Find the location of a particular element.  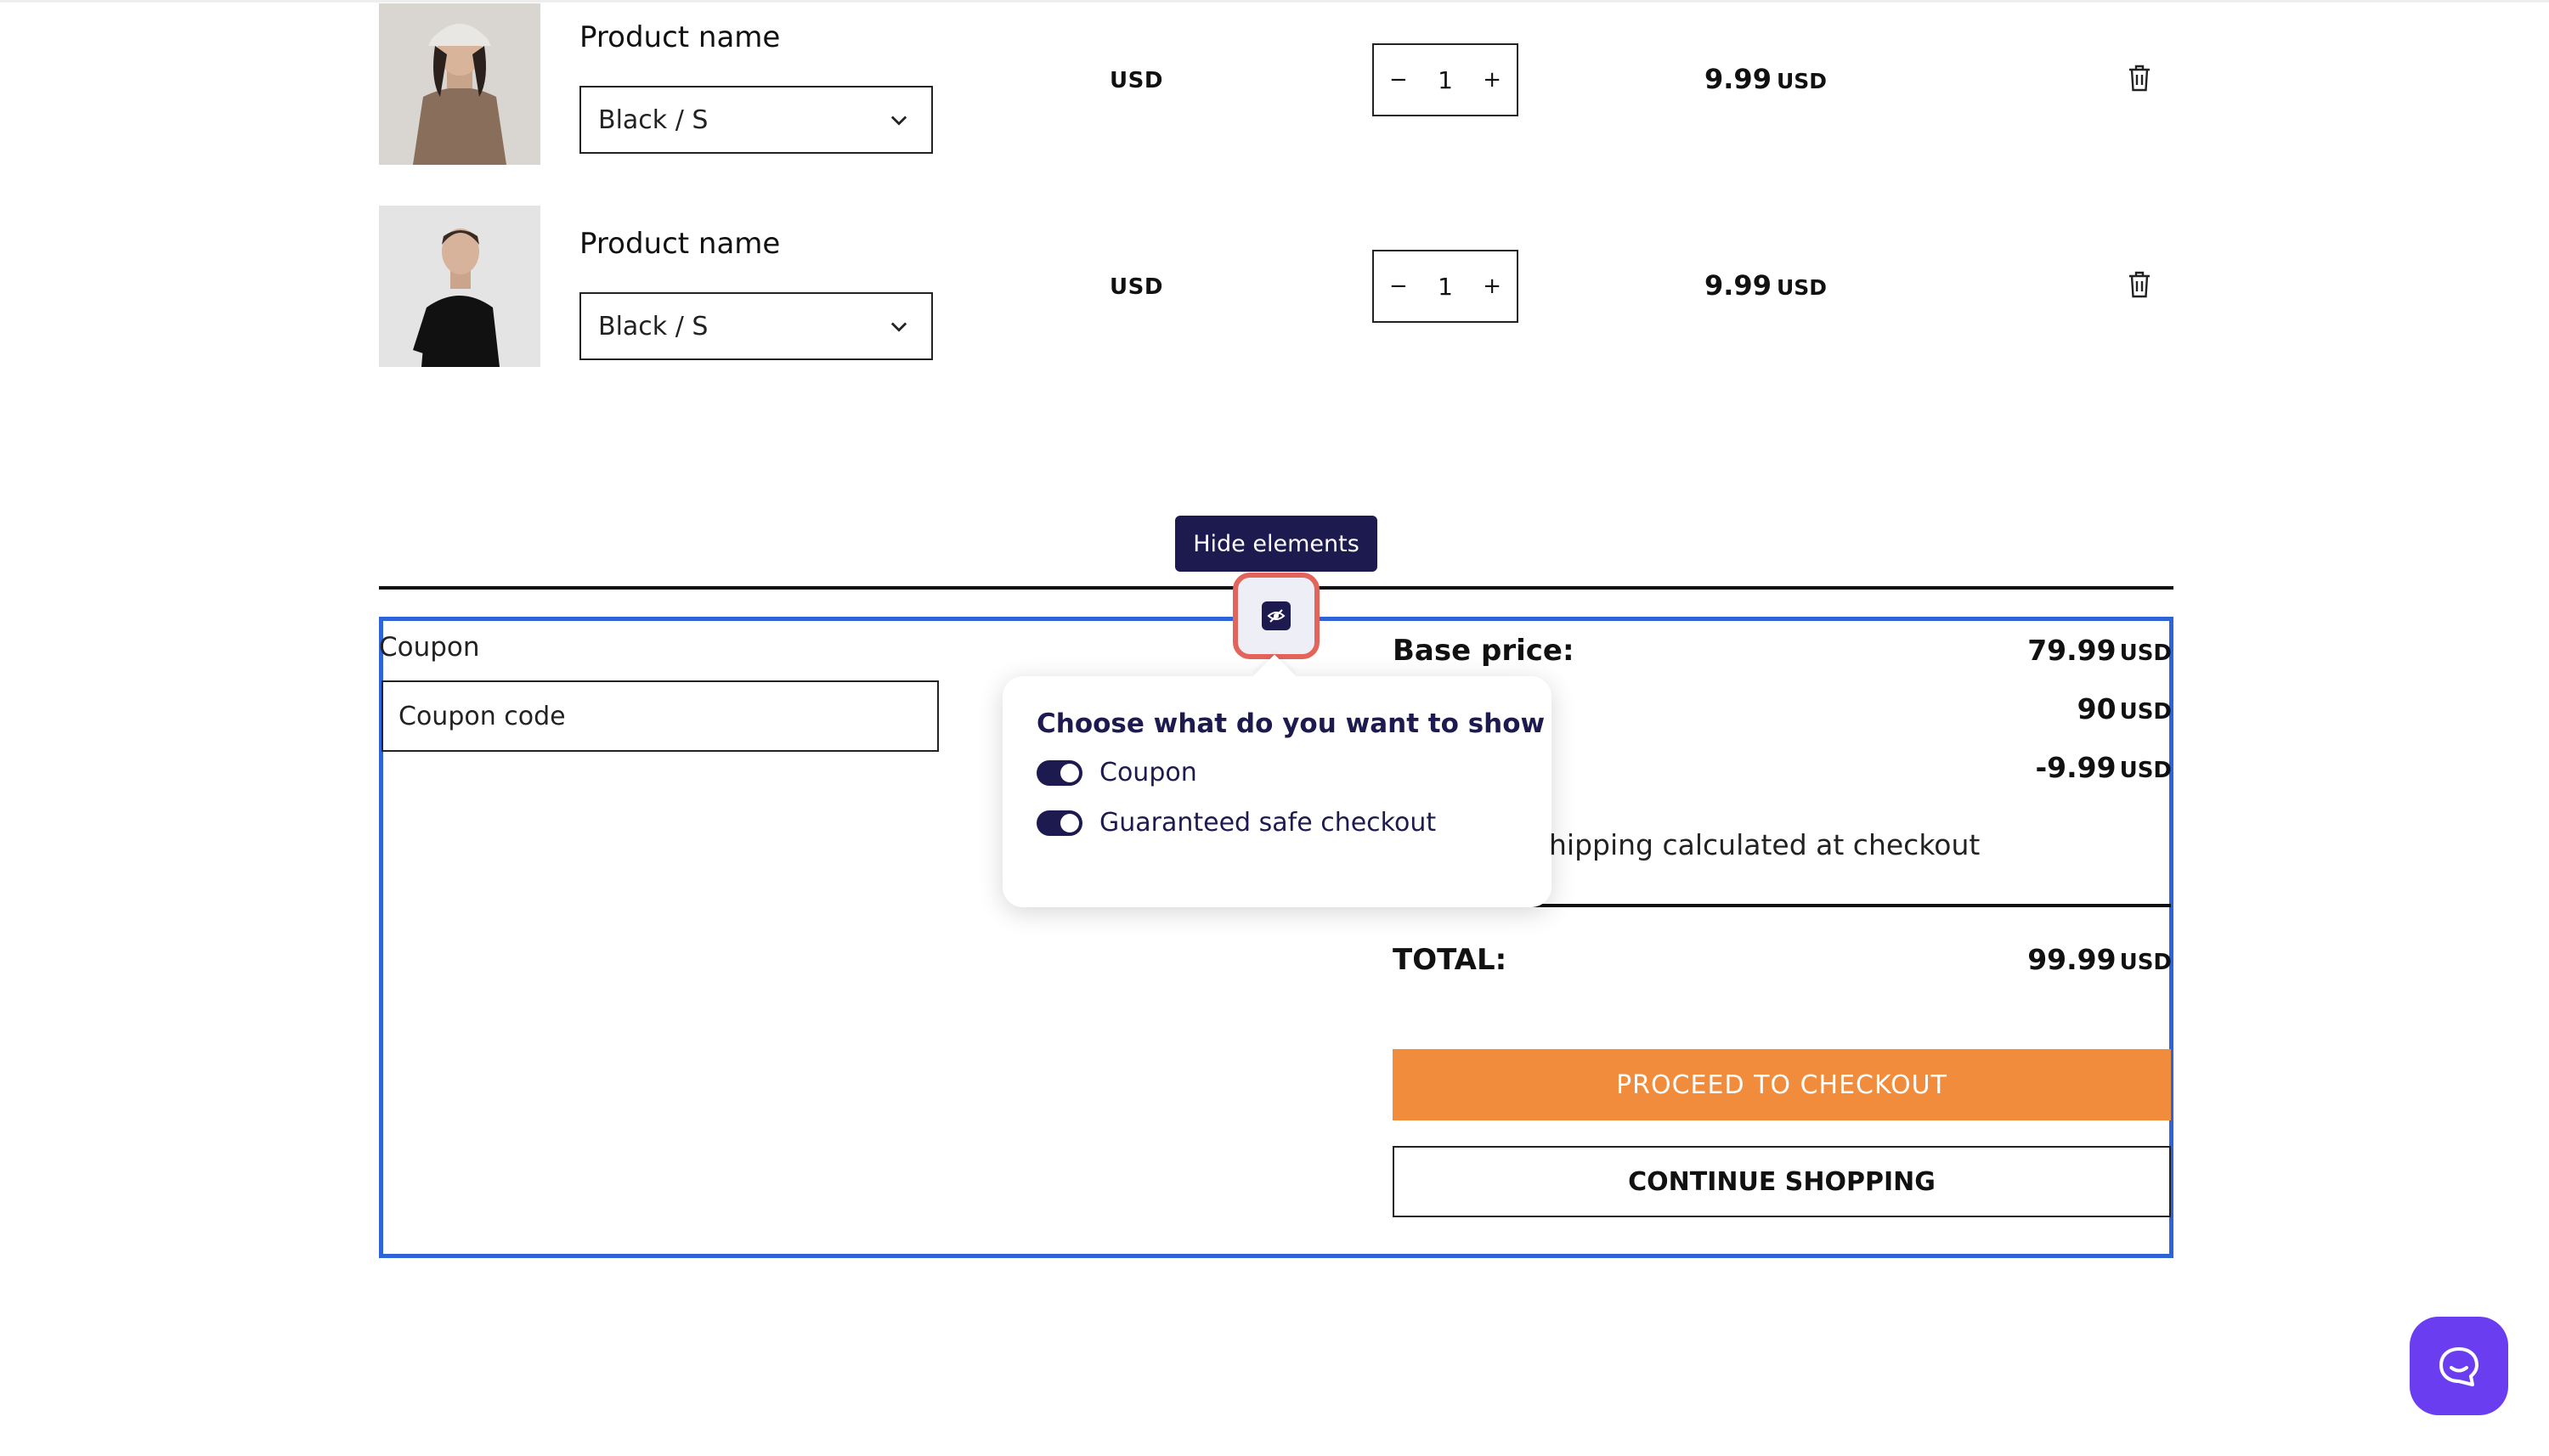

base-price-value: 79.99 USD is located at coordinates (2097, 650).